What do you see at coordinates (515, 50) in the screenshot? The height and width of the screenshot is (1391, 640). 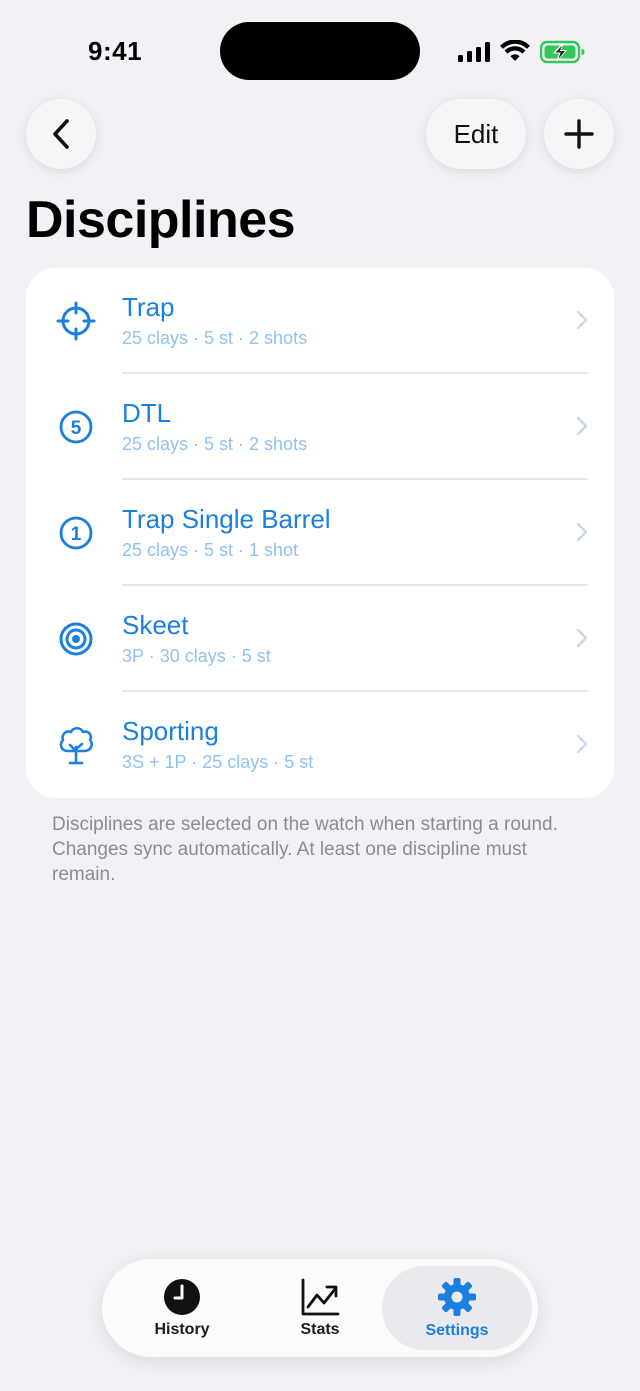 I see `wifi-icon` at bounding box center [515, 50].